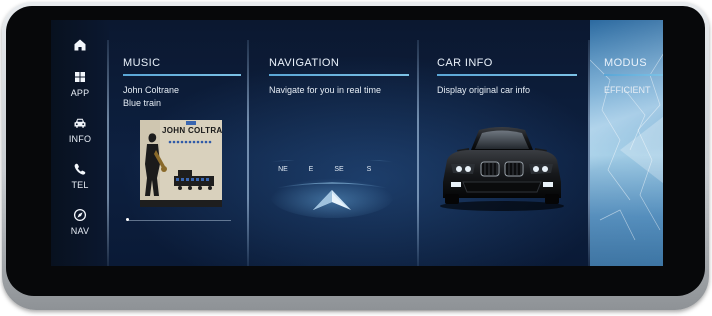 This screenshot has width=712, height=316. What do you see at coordinates (181, 163) in the screenshot?
I see `album-cover: JOHN COLTRANE` at bounding box center [181, 163].